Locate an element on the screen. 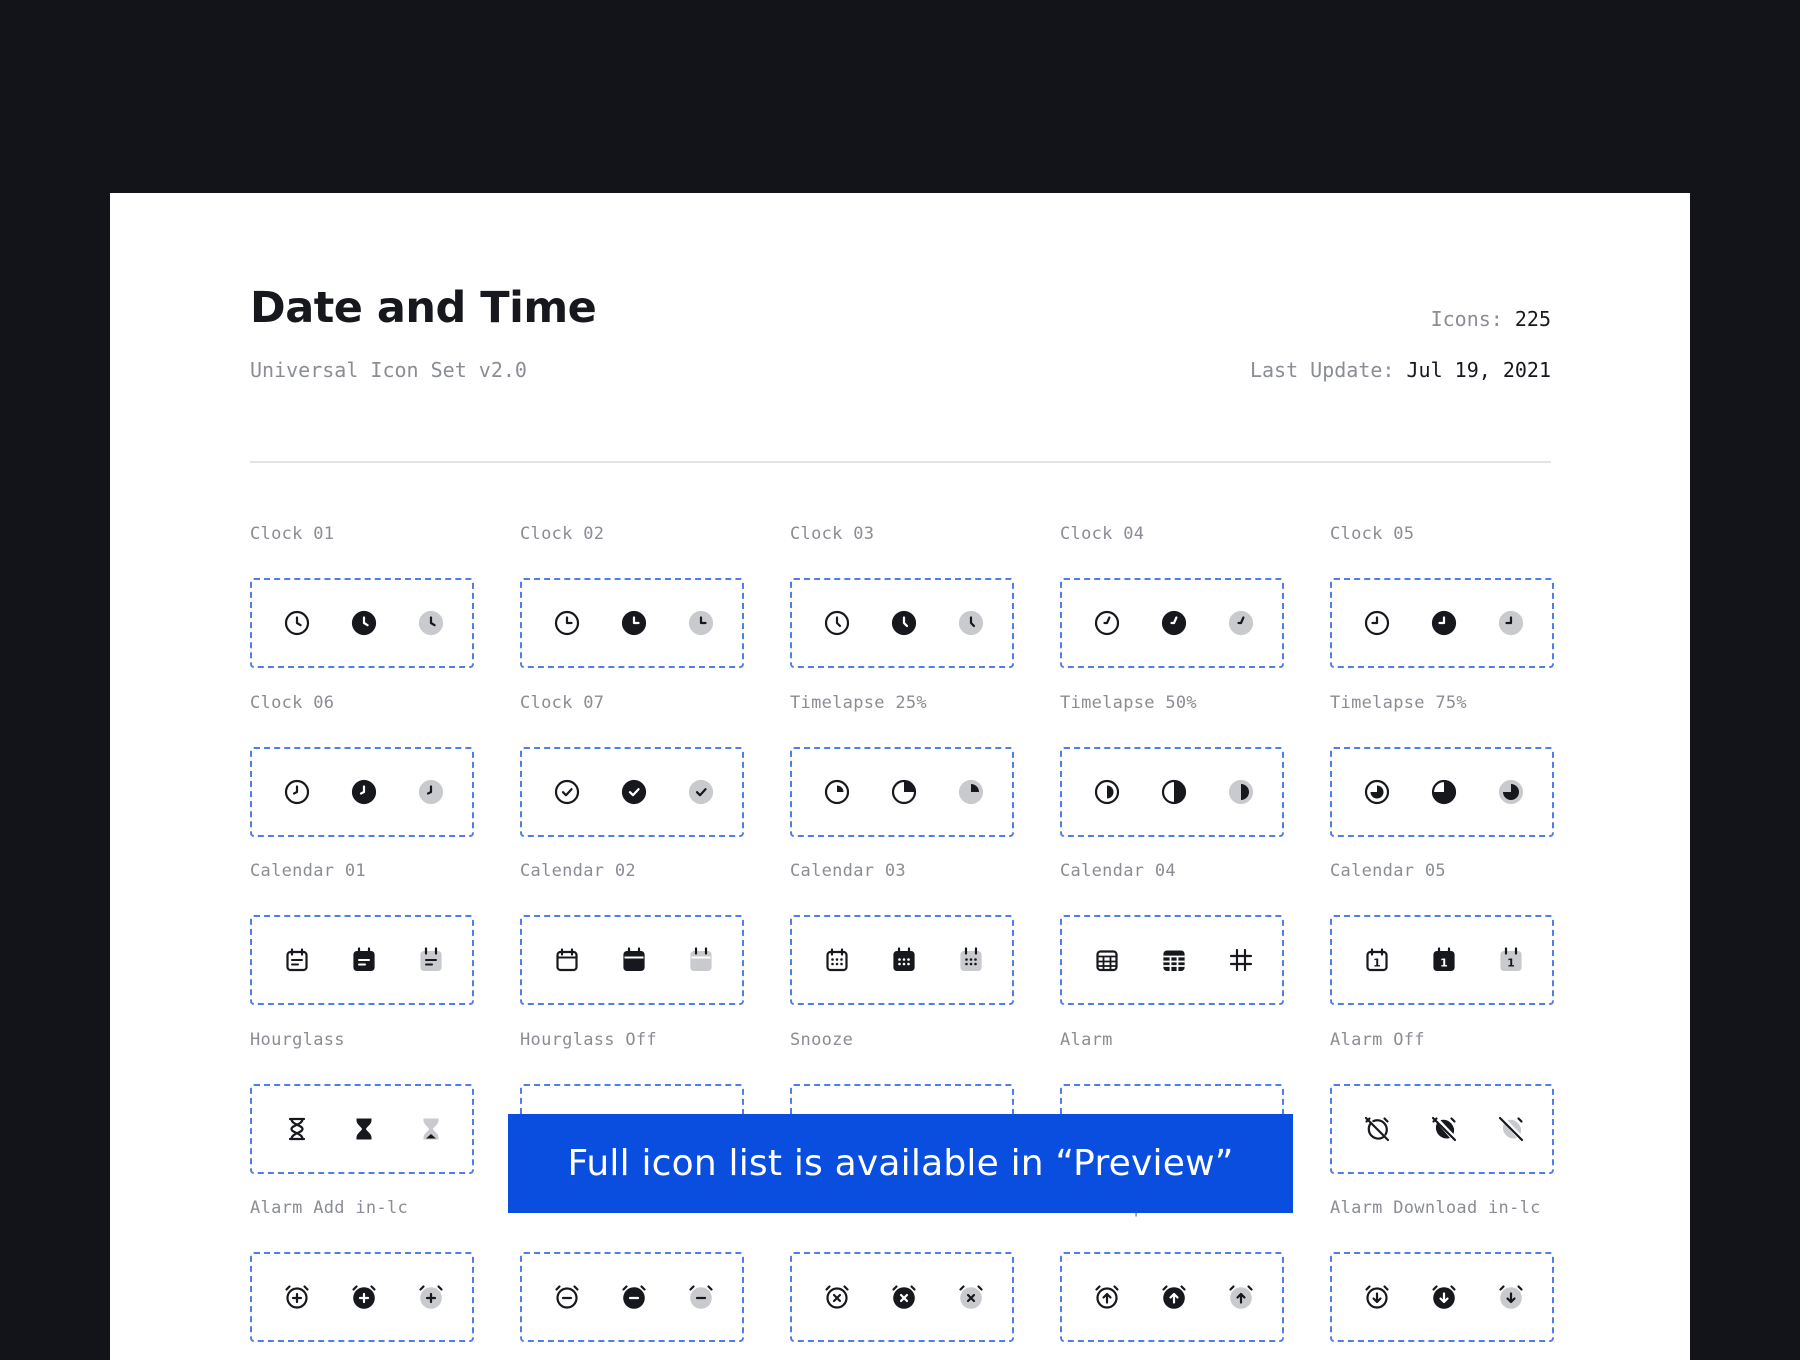  calendar-03-solid-icon is located at coordinates (904, 960).